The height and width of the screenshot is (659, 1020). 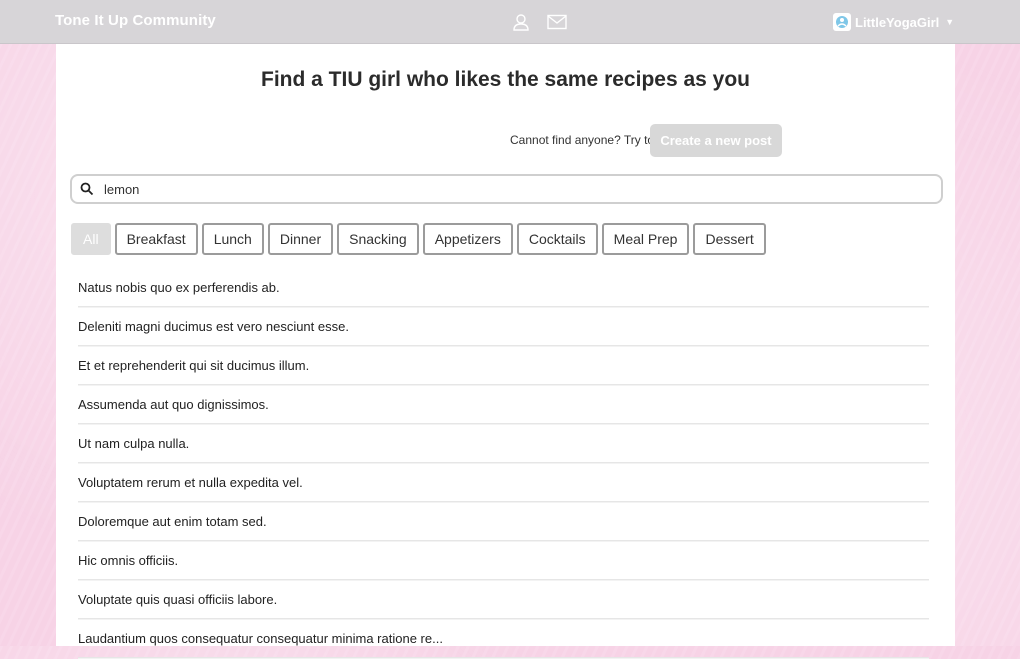 I want to click on filter-dinner: Dinner, so click(x=300, y=239).